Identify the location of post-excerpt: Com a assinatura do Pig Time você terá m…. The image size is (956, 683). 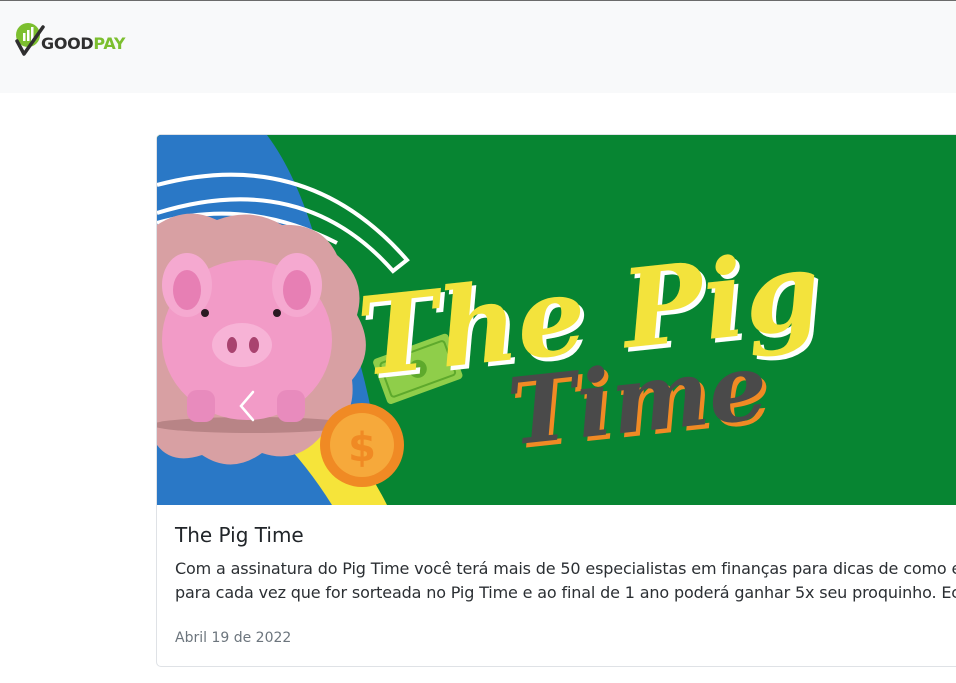
(565, 581).